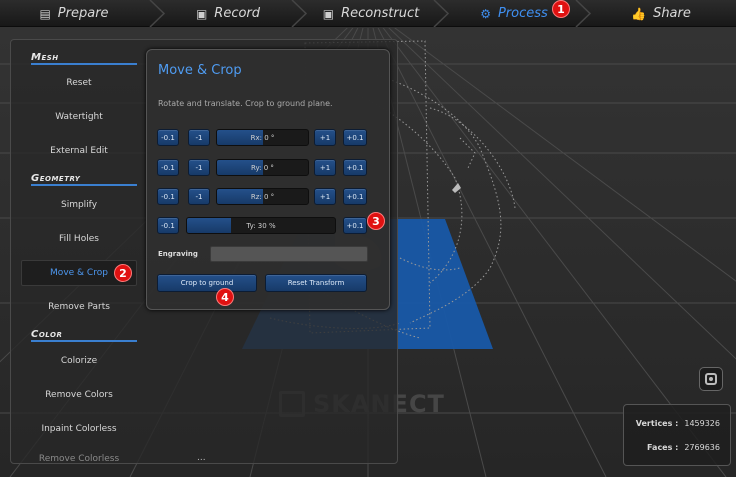  I want to click on section-title-mesh: Mesh, so click(45, 57).